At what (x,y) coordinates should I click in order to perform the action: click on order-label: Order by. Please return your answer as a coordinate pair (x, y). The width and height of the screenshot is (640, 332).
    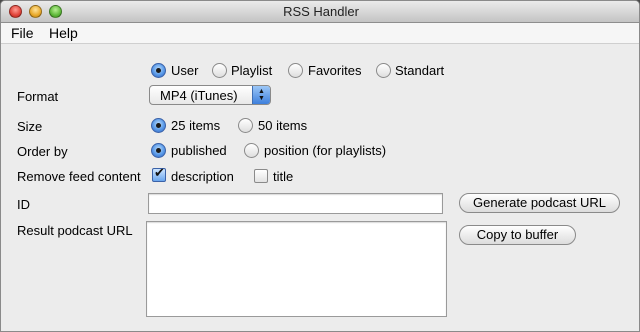
    Looking at the image, I should click on (42, 151).